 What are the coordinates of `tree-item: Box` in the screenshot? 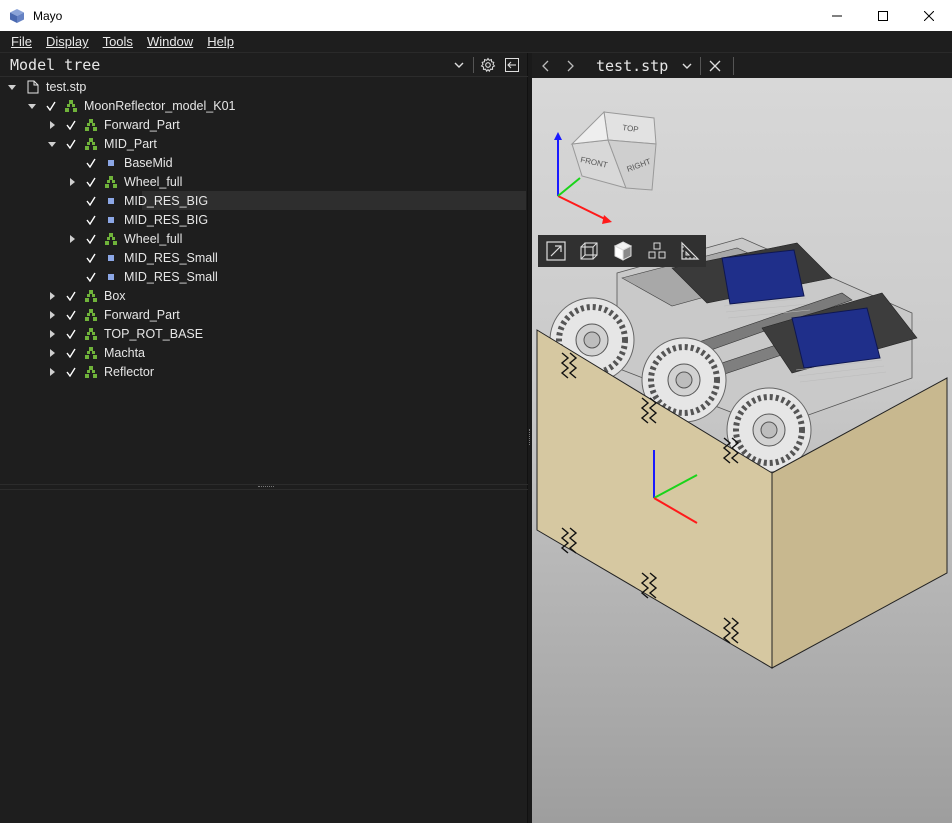 It's located at (264, 295).